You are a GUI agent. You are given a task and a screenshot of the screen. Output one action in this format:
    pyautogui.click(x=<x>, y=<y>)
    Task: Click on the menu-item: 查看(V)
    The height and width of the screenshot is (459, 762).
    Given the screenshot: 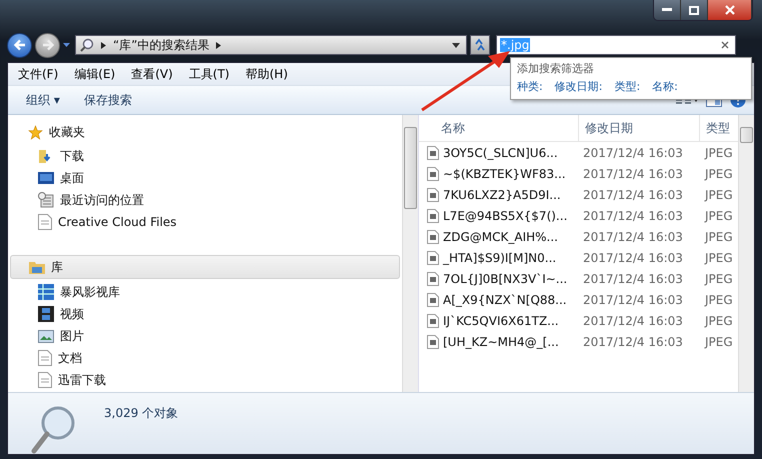 What is the action you would take?
    pyautogui.click(x=152, y=74)
    